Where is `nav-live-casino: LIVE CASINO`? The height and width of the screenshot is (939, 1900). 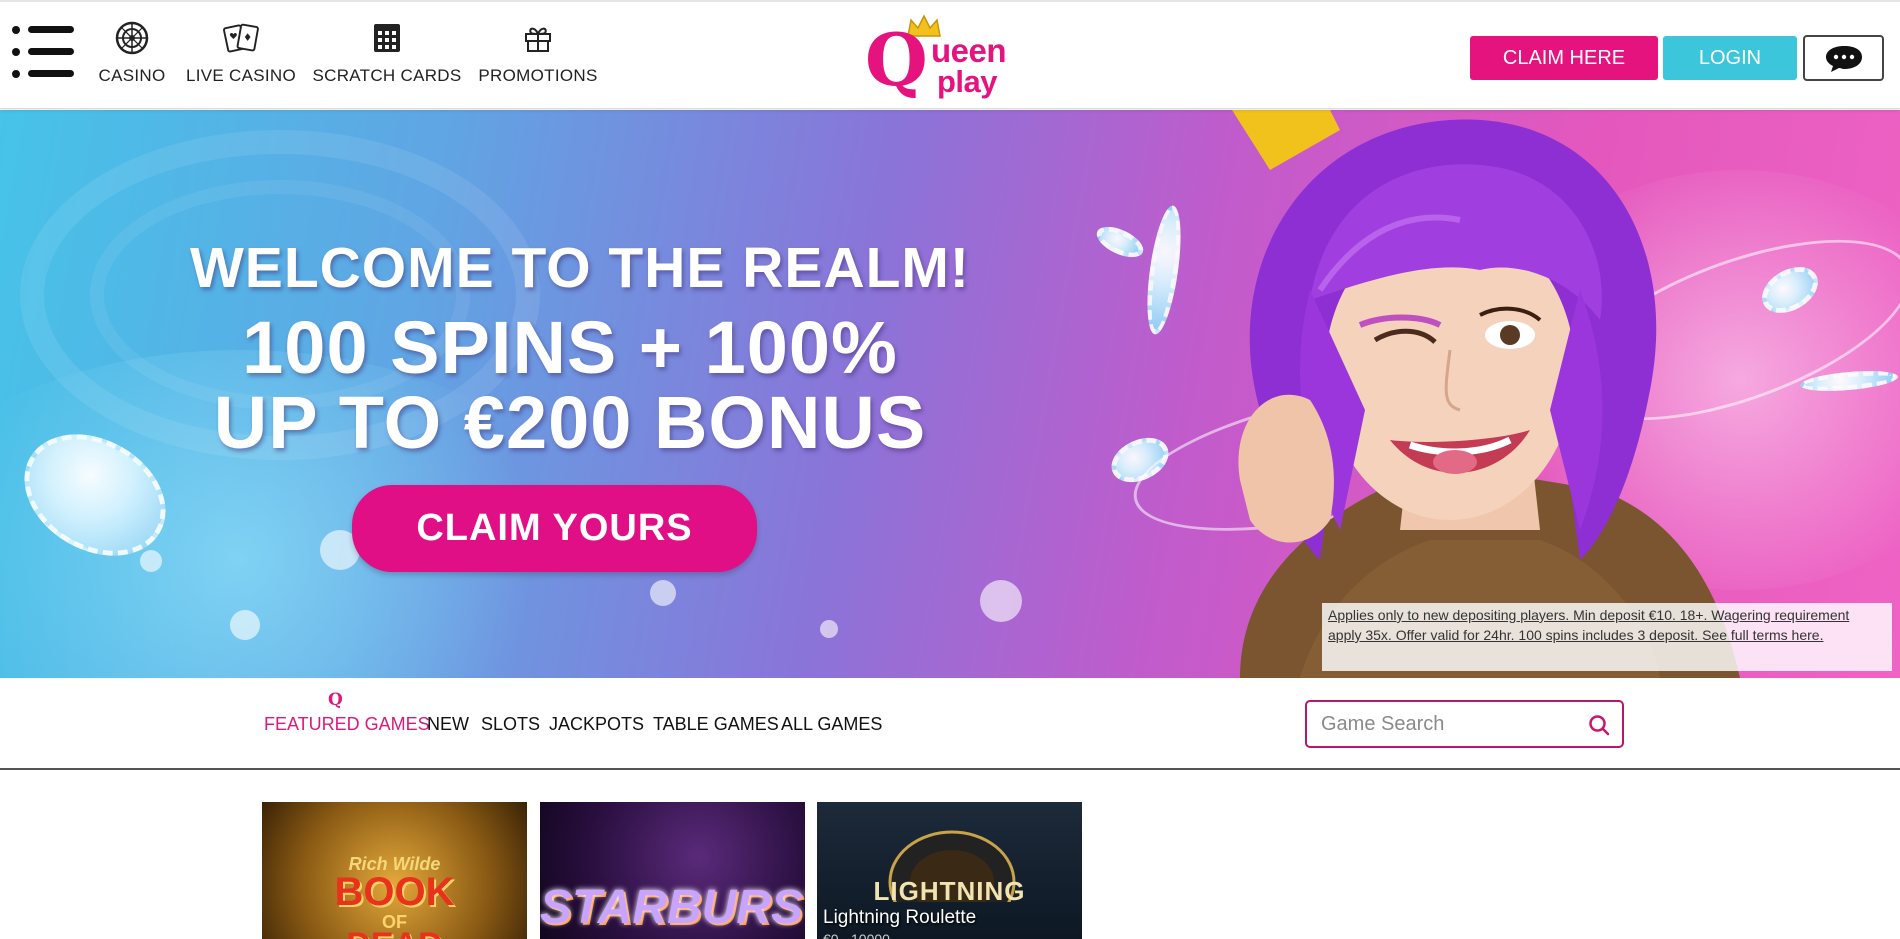
nav-live-casino: LIVE CASINO is located at coordinates (241, 53).